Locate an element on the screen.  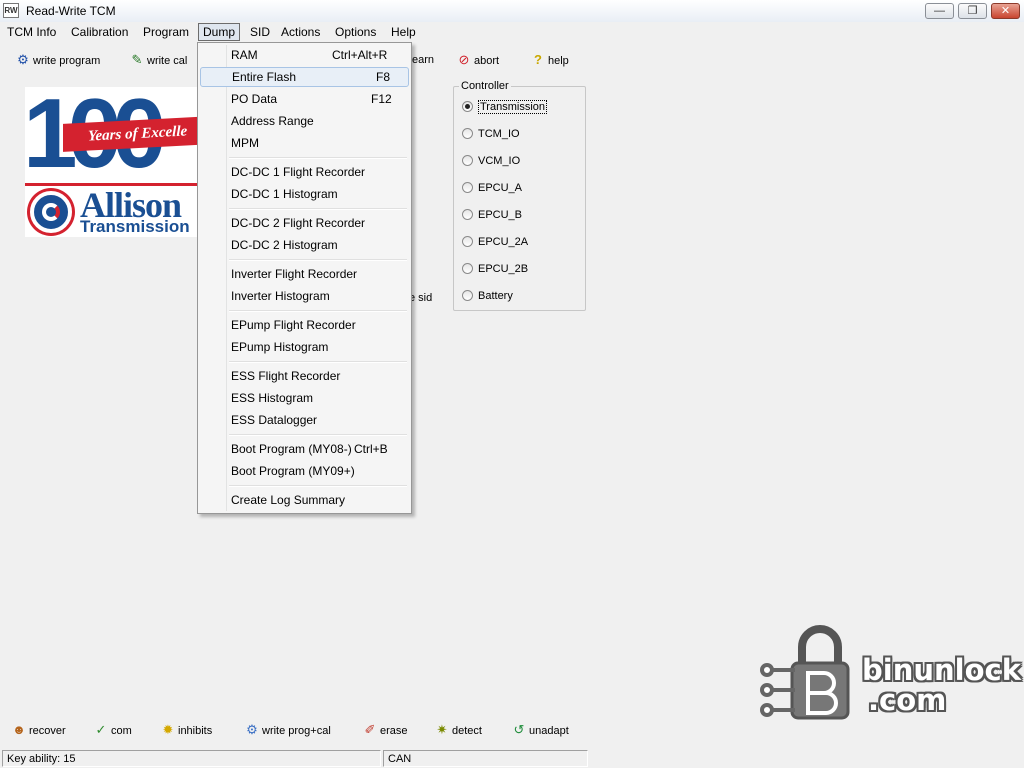
menu-item-shortcut: F8 is located at coordinates (383, 77).